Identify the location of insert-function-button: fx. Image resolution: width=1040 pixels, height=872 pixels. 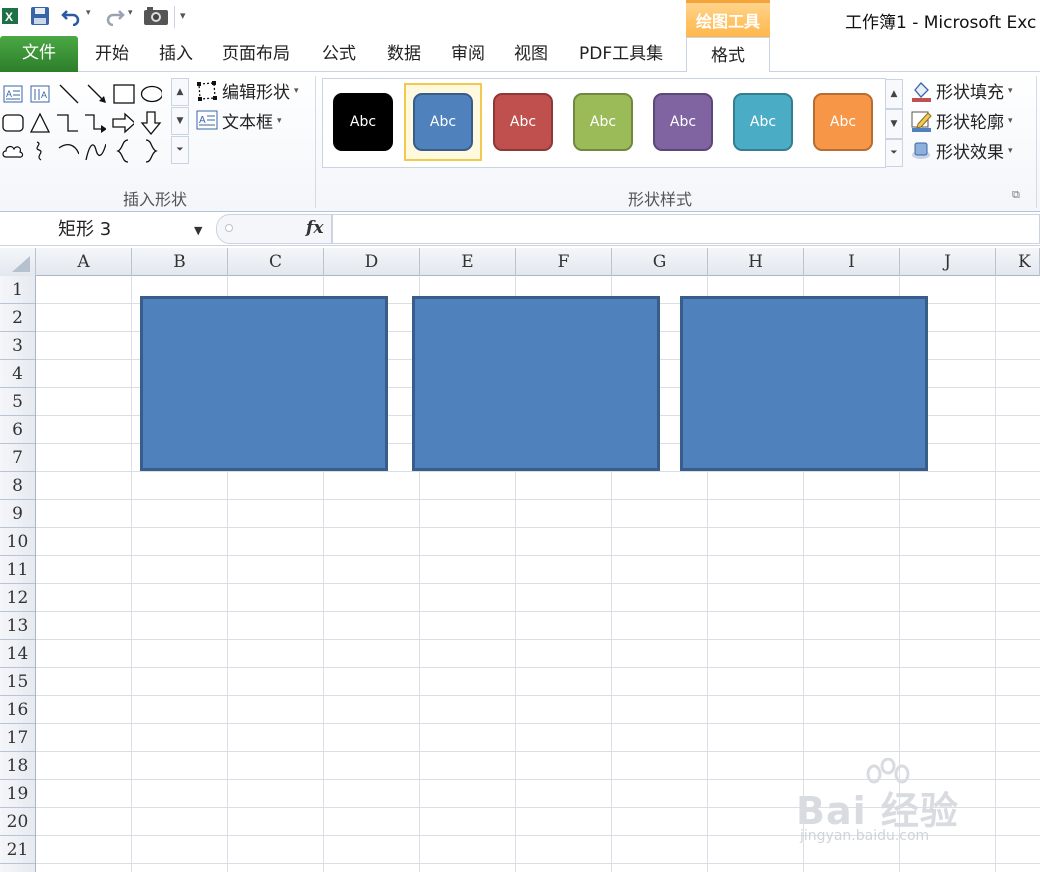
(314, 228).